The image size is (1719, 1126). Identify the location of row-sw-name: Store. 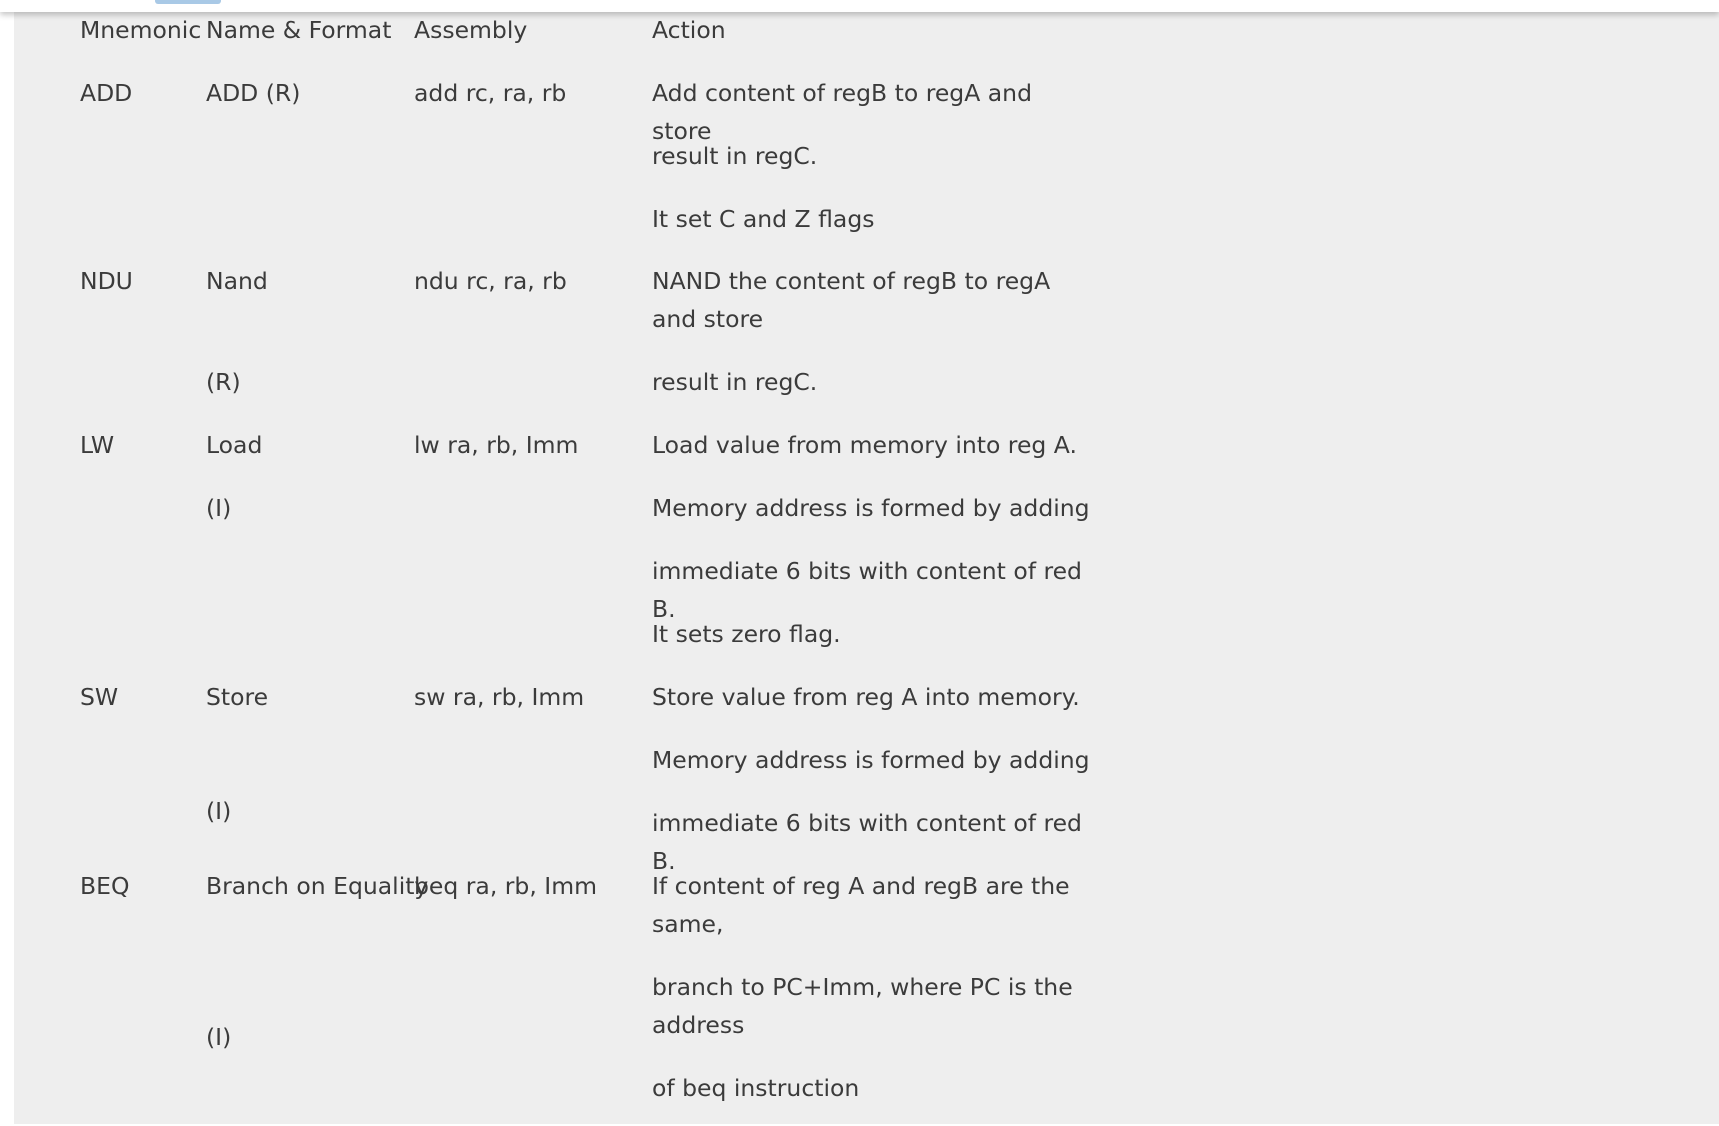
(237, 697).